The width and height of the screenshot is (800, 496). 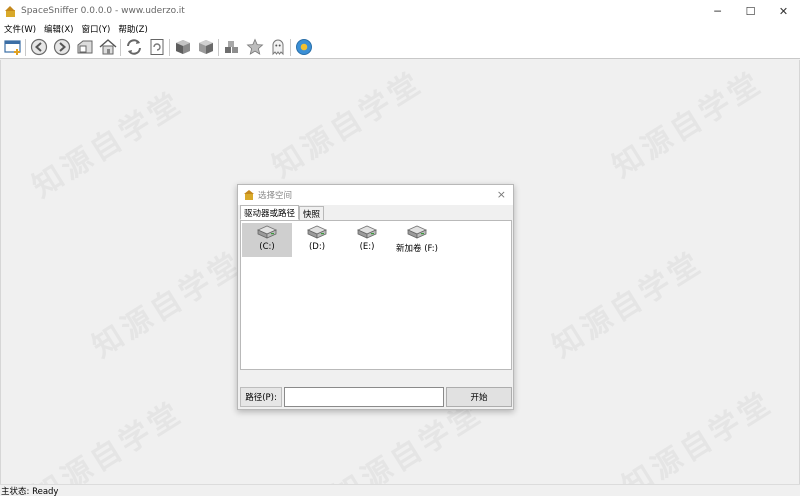 What do you see at coordinates (96, 29) in the screenshot?
I see `menu-window: 窗口(Y)` at bounding box center [96, 29].